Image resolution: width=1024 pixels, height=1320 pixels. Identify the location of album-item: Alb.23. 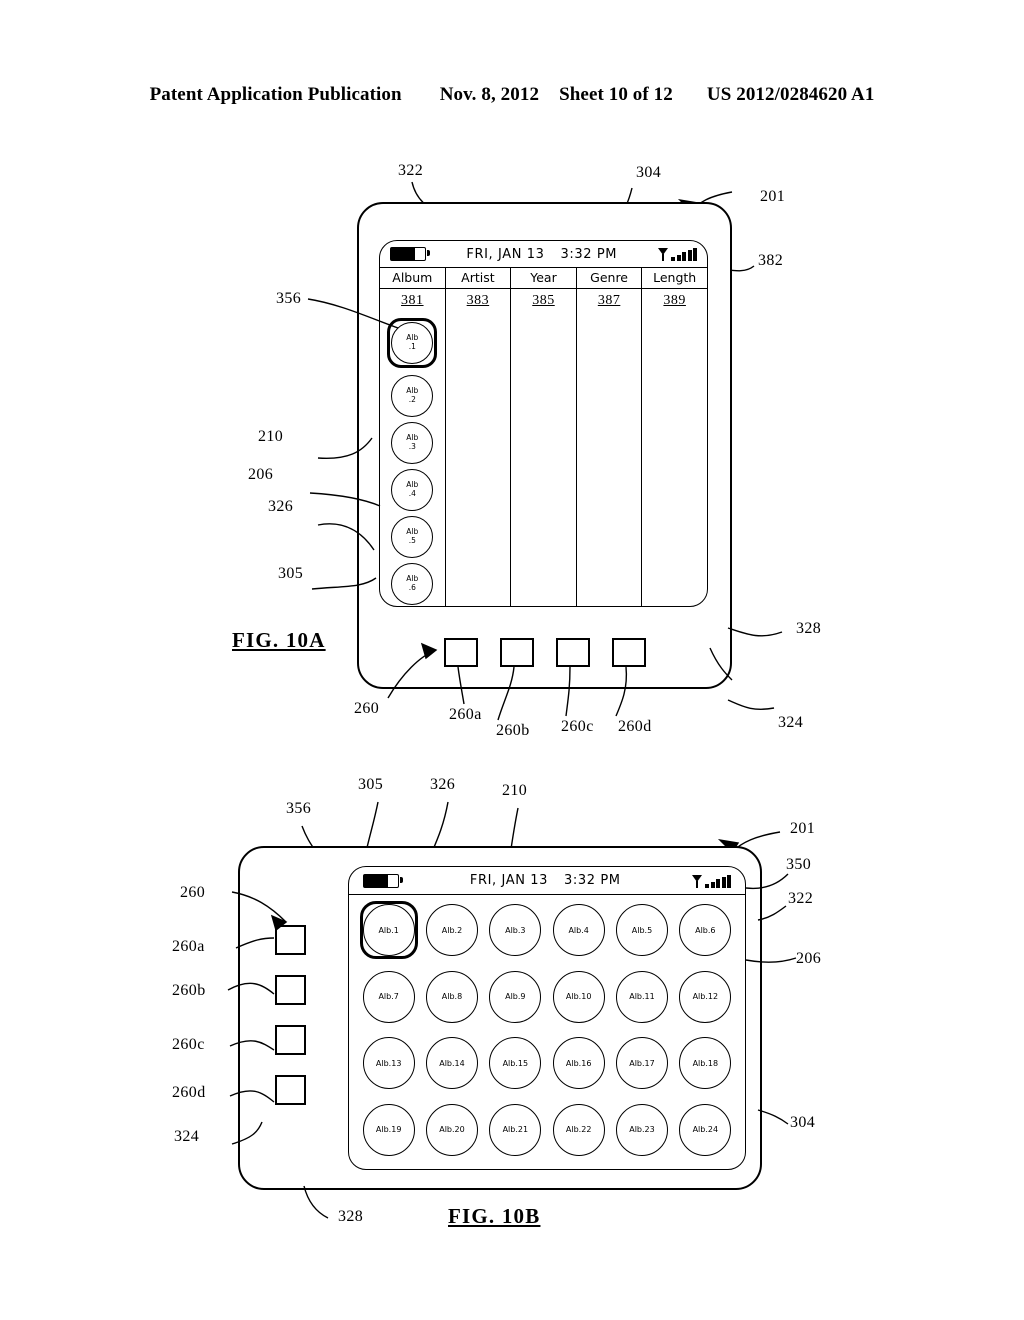
(641, 1129).